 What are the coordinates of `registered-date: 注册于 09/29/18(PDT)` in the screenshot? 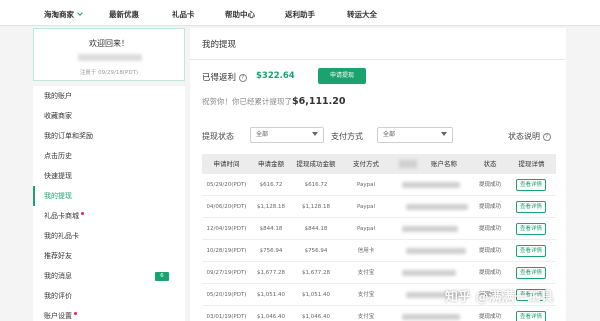 It's located at (109, 73).